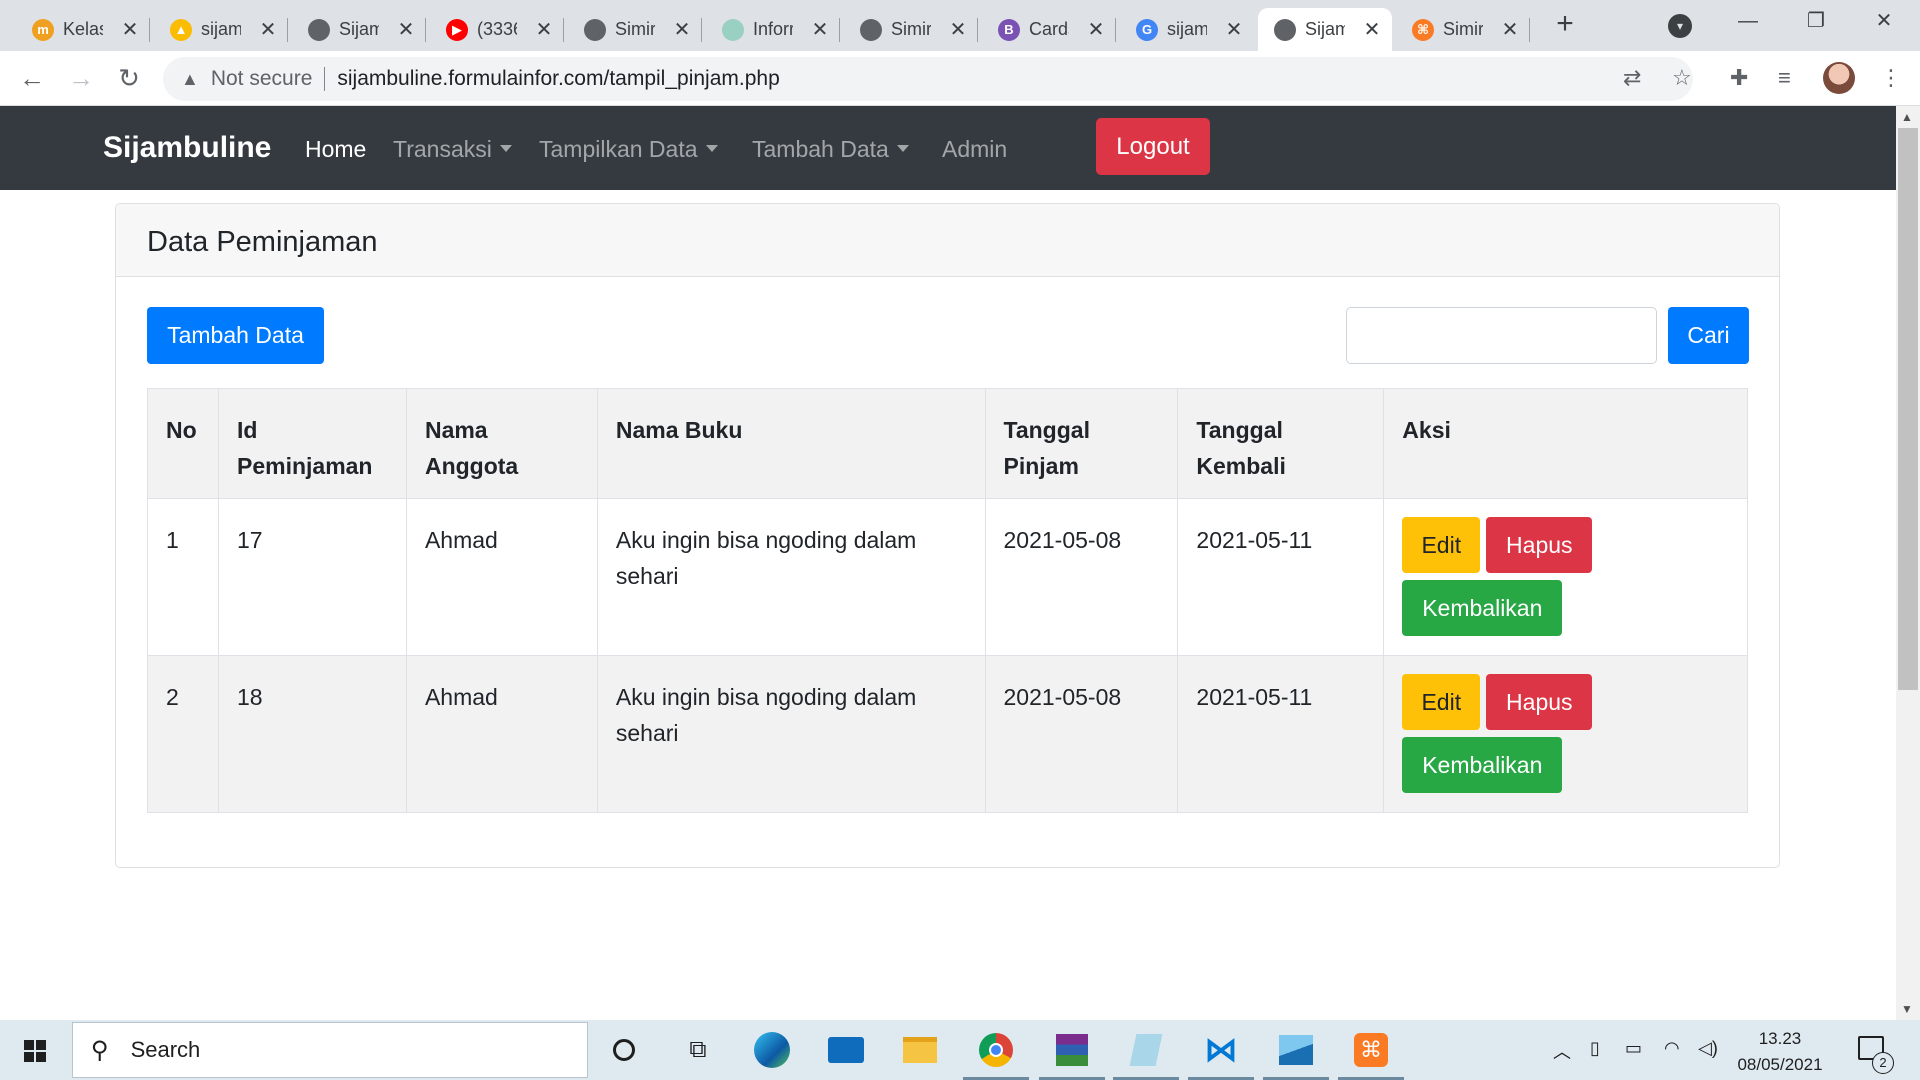 The image size is (1920, 1080). What do you see at coordinates (1187, 29) in the screenshot?
I see `browser-tab: Gsijam ✕` at bounding box center [1187, 29].